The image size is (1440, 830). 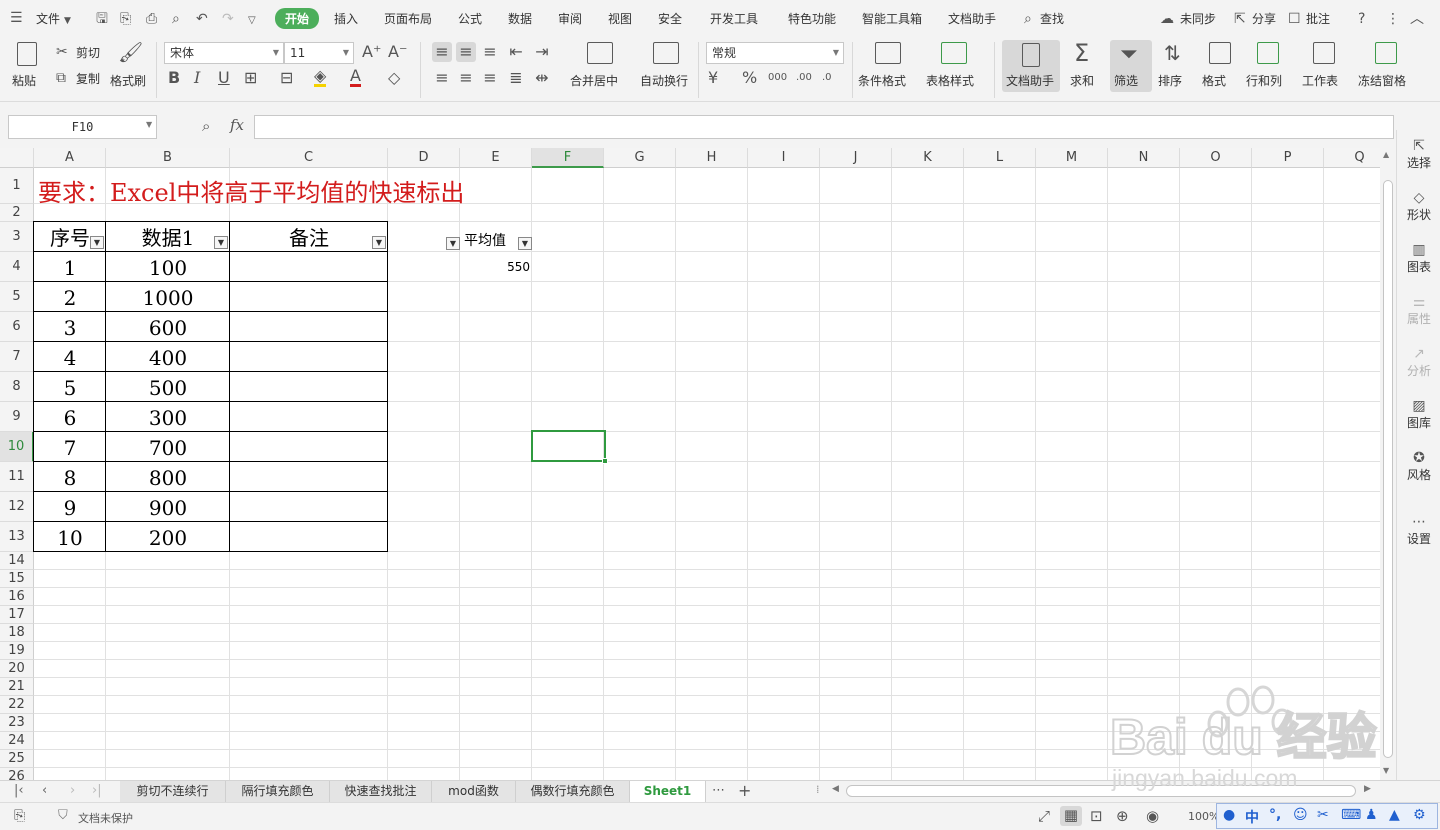 I want to click on font-color-icon: A, so click(x=355, y=77).